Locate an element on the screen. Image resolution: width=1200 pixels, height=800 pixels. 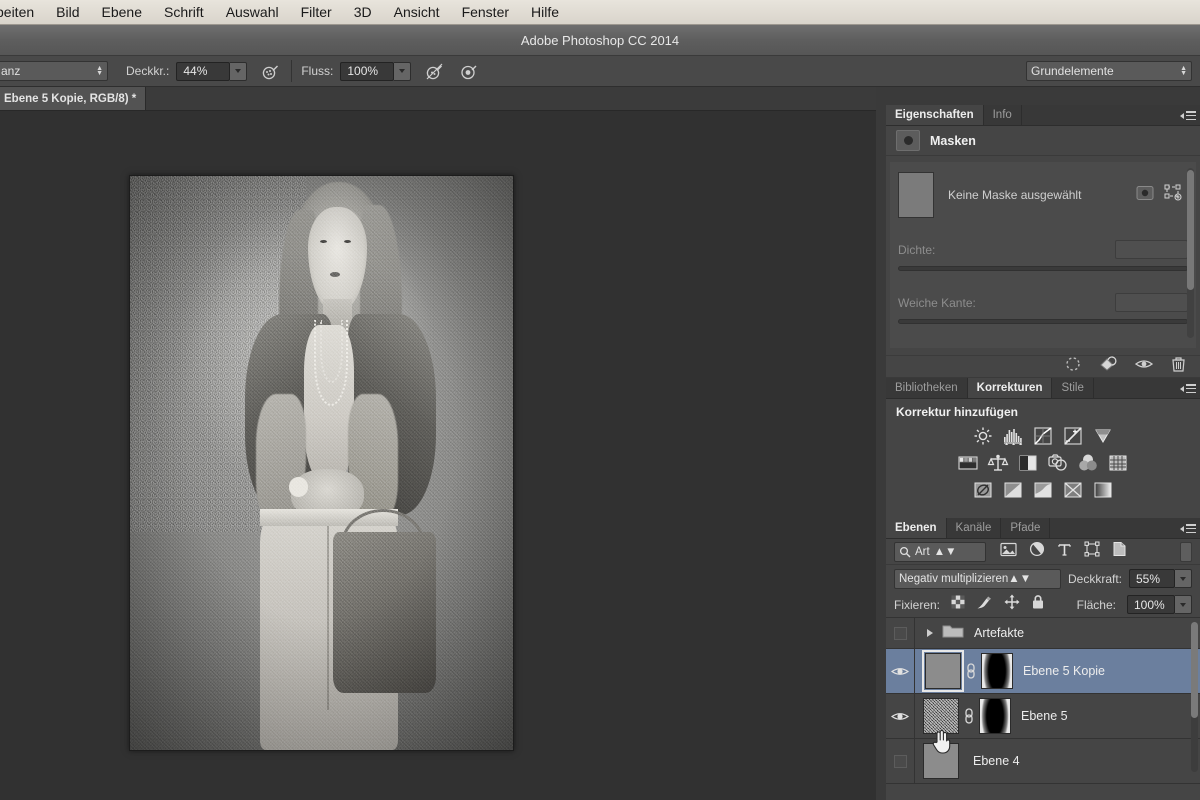
vibrance-icon is located at coordinates (1103, 436).